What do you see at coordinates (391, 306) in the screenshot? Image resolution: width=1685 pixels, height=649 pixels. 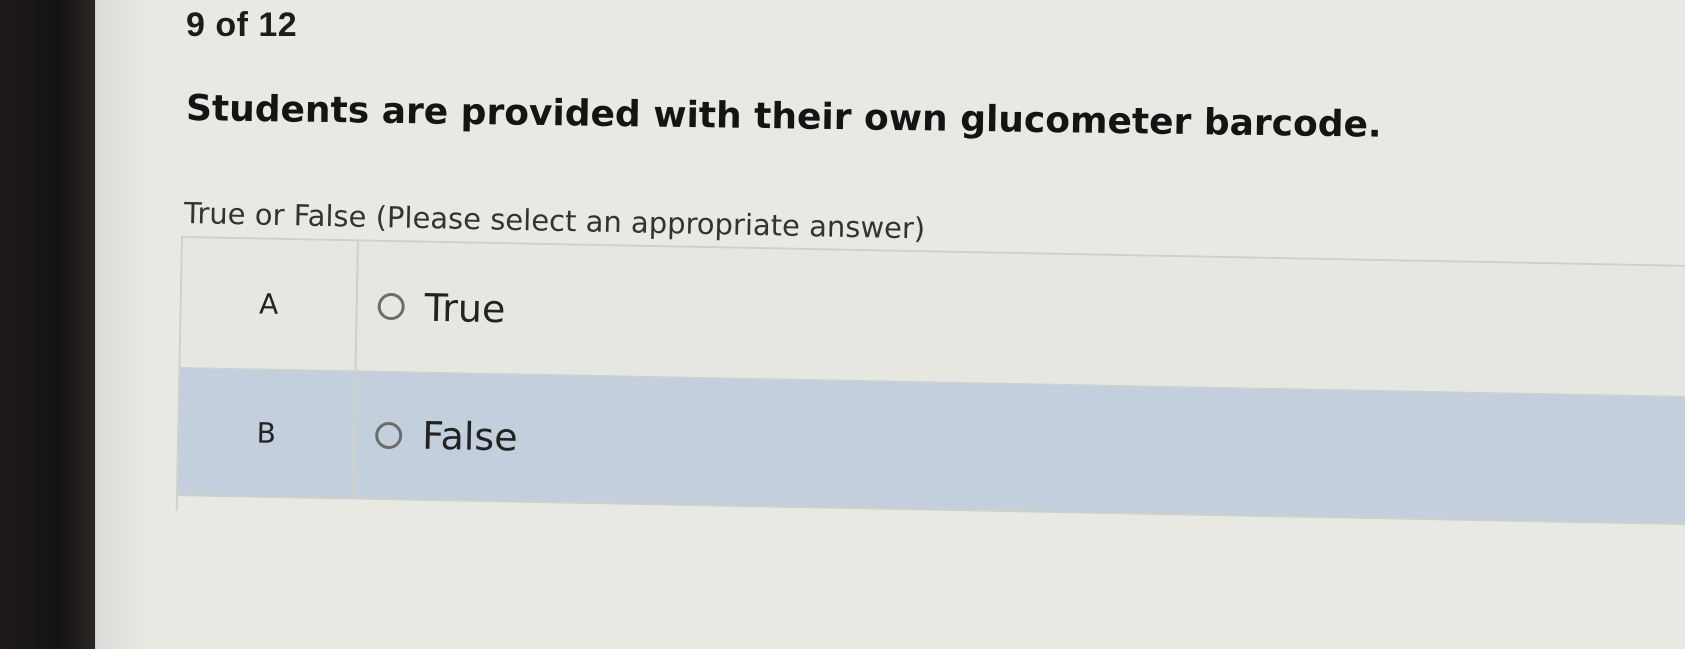 I see `radio-button-true` at bounding box center [391, 306].